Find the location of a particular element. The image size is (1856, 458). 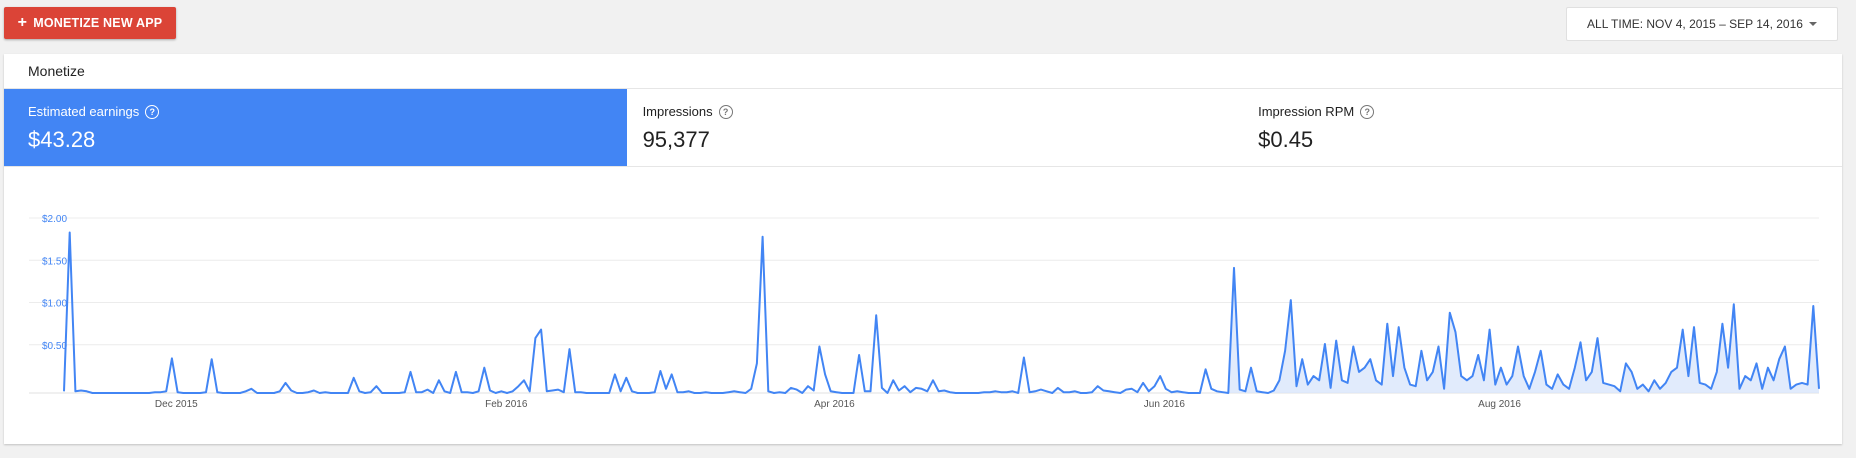

metric-value: $43.28 is located at coordinates (62, 139).